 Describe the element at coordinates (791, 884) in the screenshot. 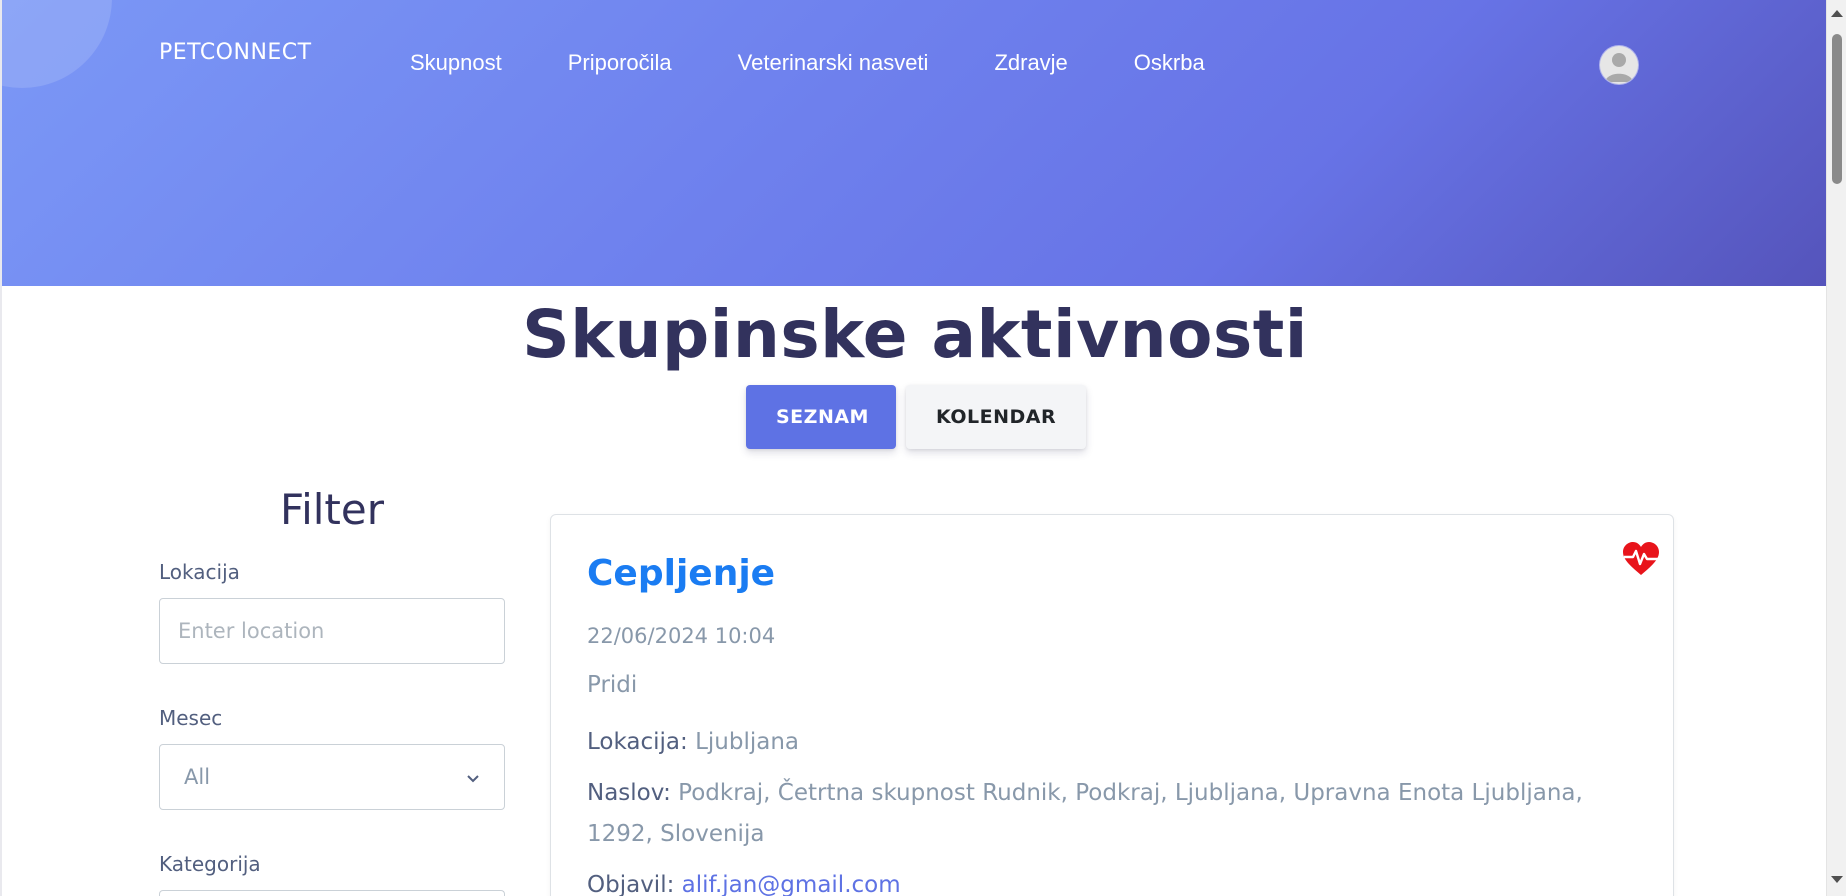

I see `activity-author-link: alif.jan@gmail.com` at that location.